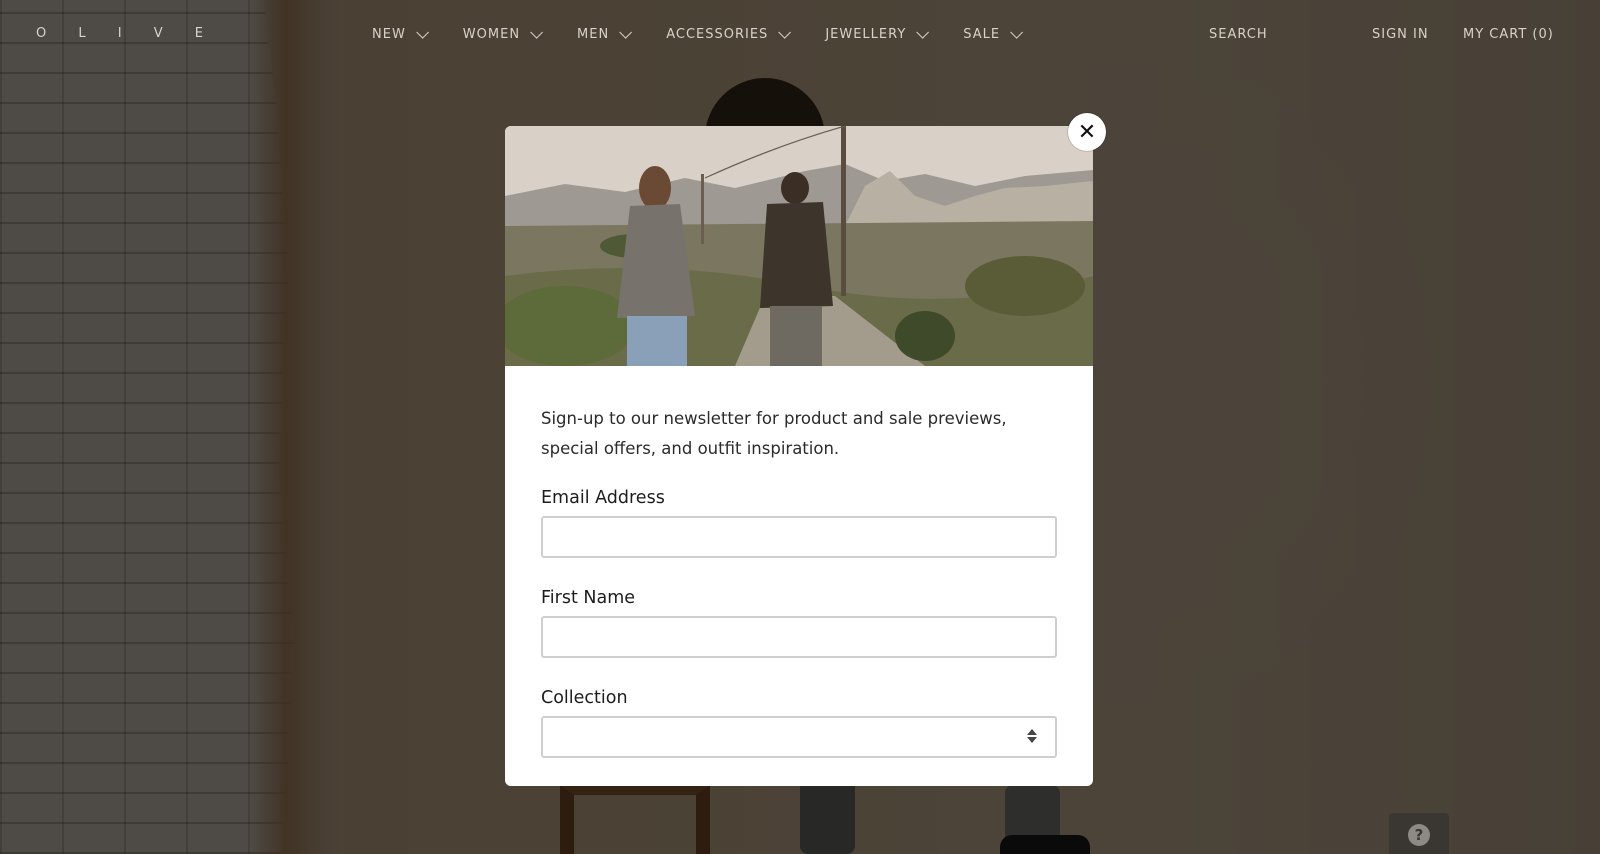 The width and height of the screenshot is (1600, 854). What do you see at coordinates (1508, 34) in the screenshot?
I see `cart-link: MY CART (0)` at bounding box center [1508, 34].